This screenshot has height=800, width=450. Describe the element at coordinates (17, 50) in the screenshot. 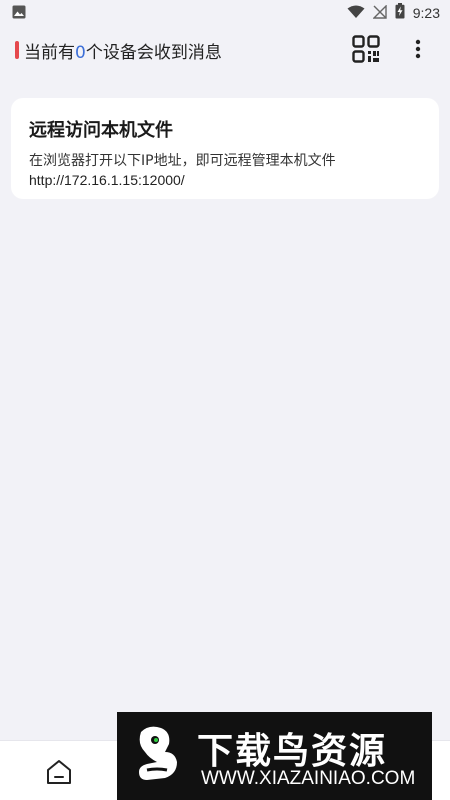

I see `header-accent-bar` at that location.